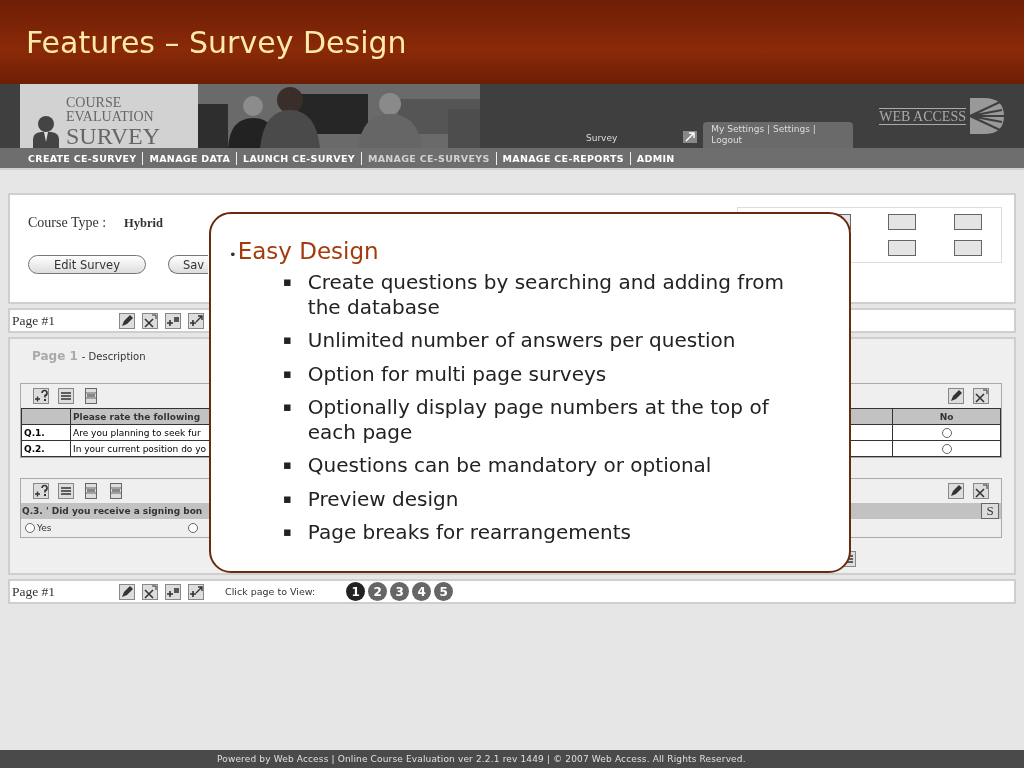 The image size is (1024, 768). What do you see at coordinates (112, 511) in the screenshot?
I see `question-text: Q.3. ' Did you receive a signing bon` at bounding box center [112, 511].